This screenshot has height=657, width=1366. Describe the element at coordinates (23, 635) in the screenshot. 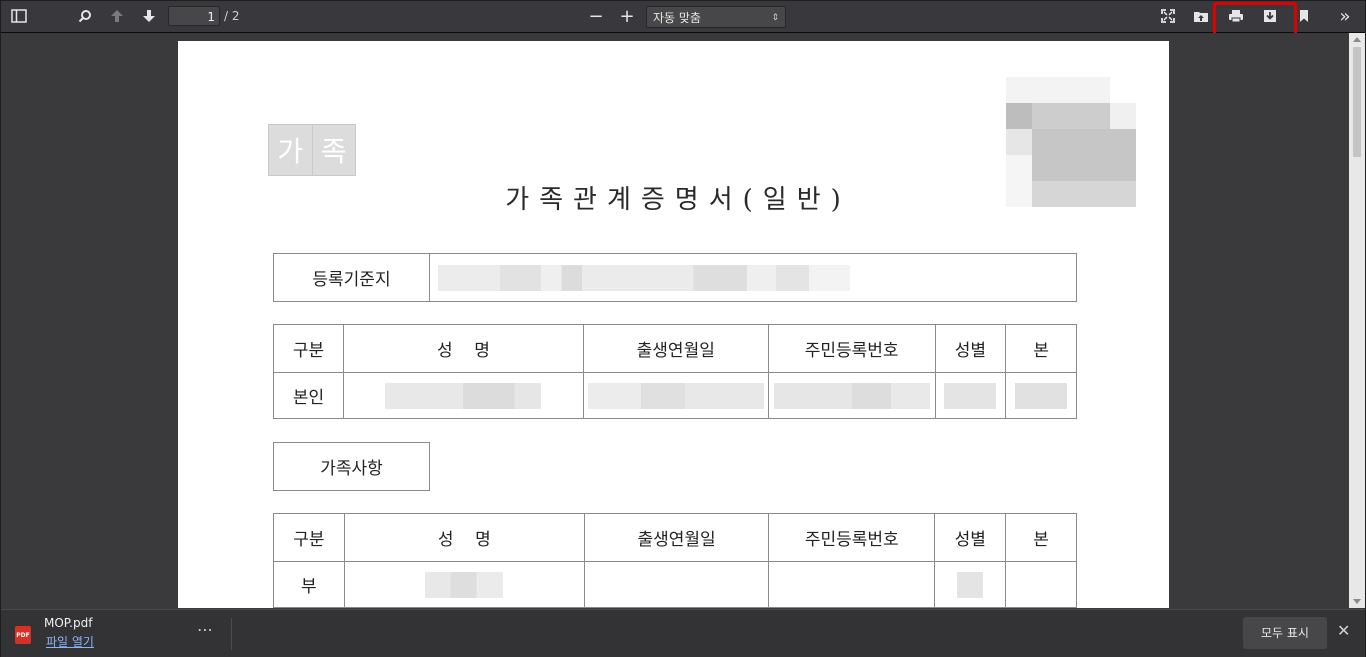

I see `pdf-file-icon: PDF` at that location.